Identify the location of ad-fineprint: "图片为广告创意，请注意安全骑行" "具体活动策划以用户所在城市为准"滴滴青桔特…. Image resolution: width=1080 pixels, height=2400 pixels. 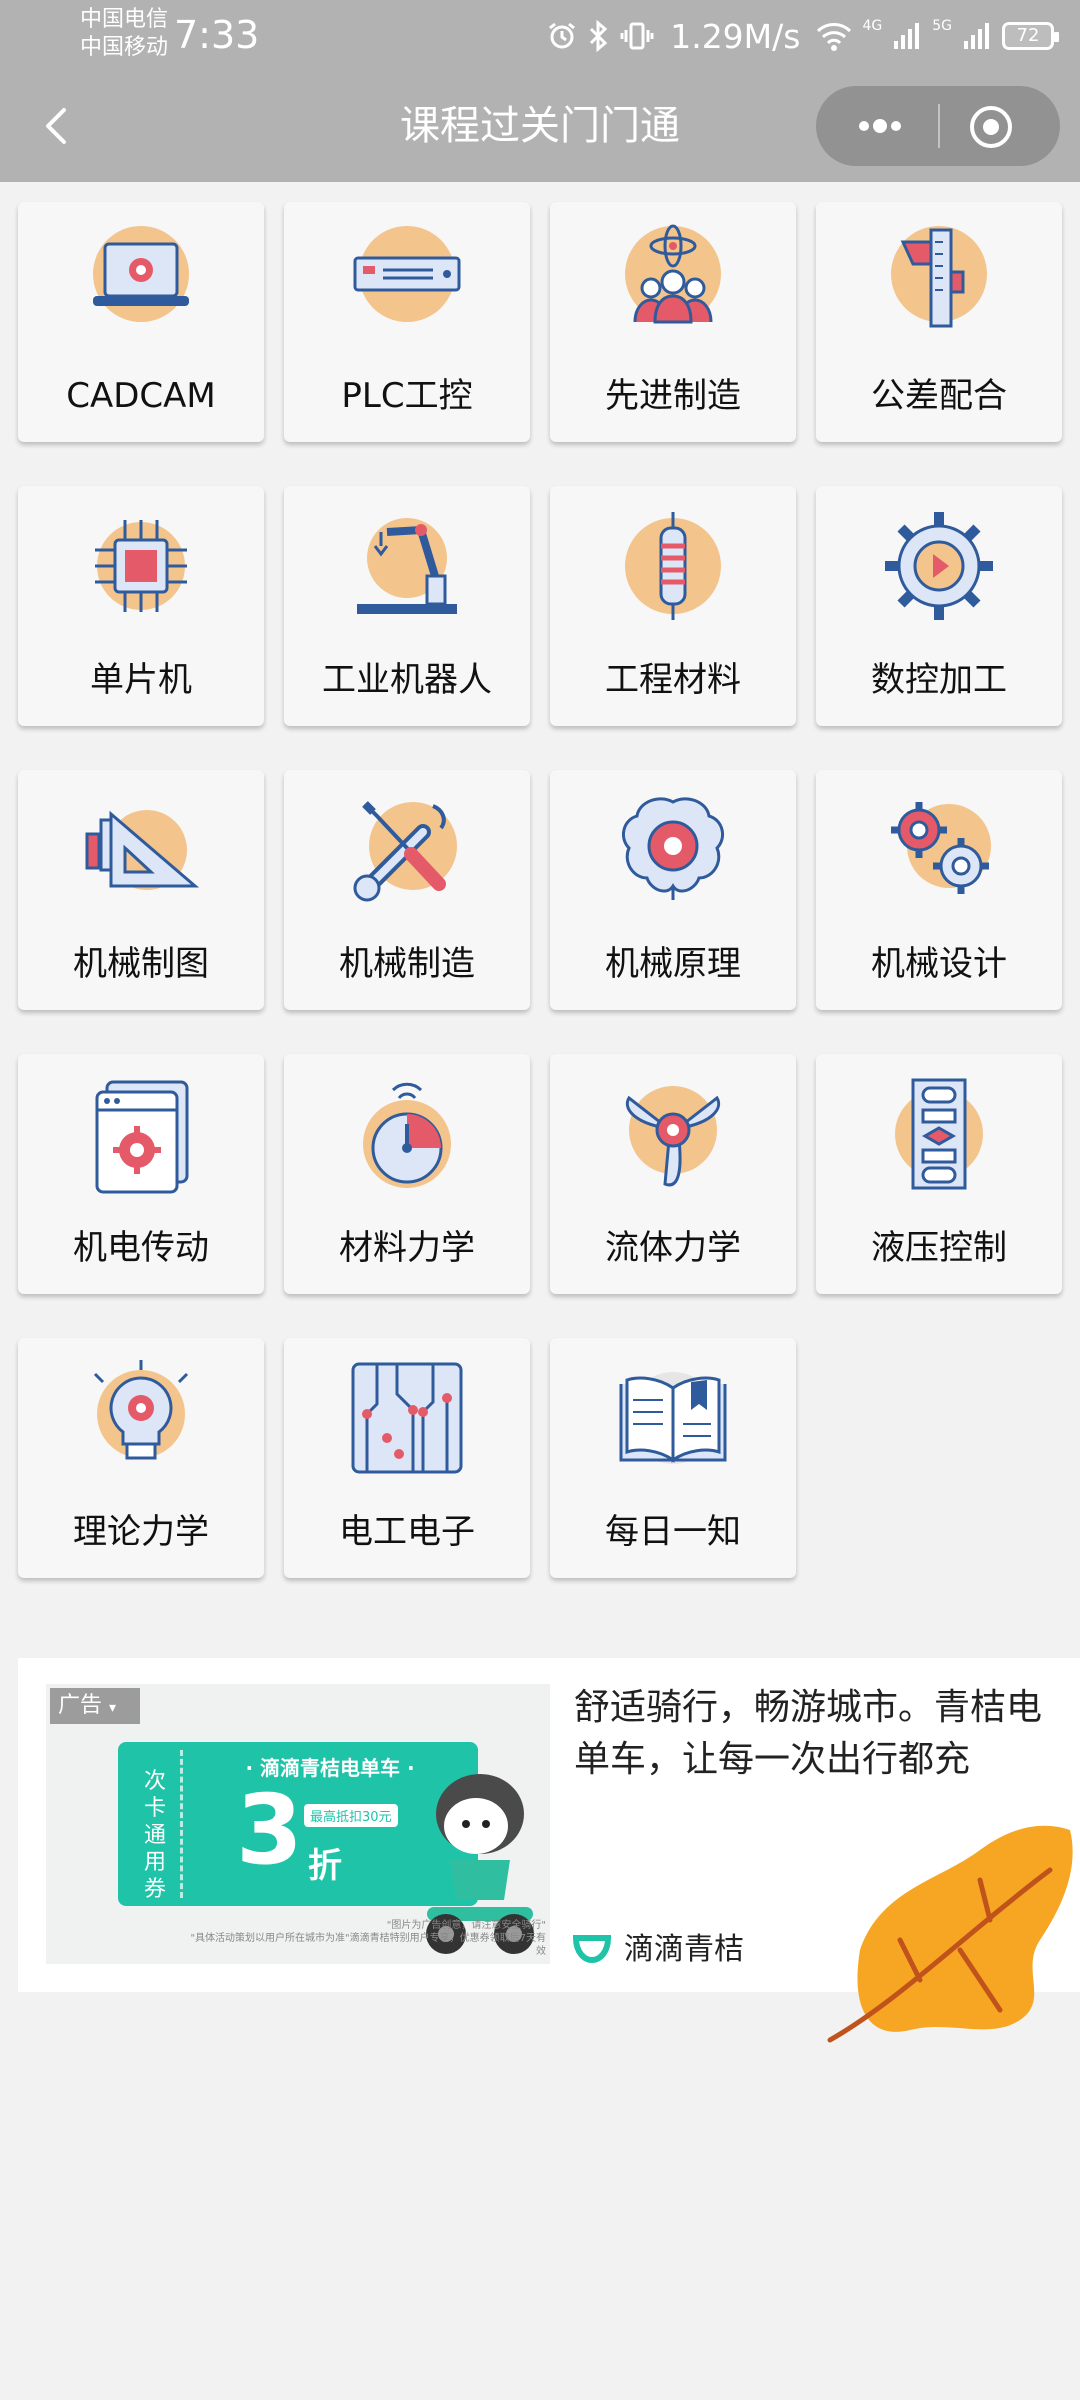
(366, 1938).